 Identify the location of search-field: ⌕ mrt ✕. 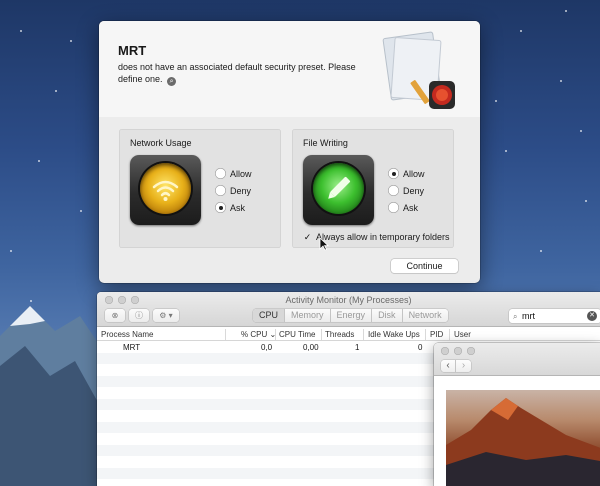
(554, 316).